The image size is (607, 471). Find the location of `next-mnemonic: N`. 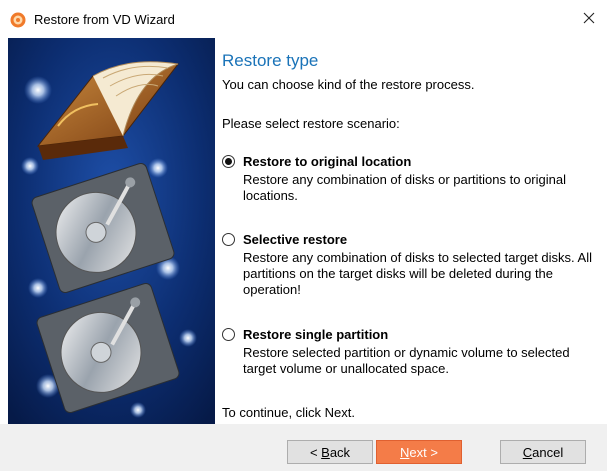

next-mnemonic: N is located at coordinates (405, 452).